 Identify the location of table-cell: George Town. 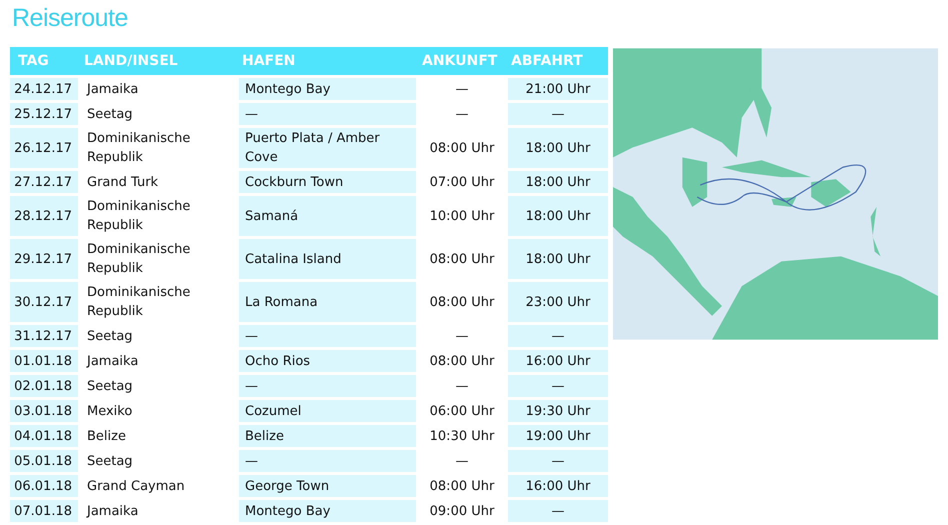
(327, 486).